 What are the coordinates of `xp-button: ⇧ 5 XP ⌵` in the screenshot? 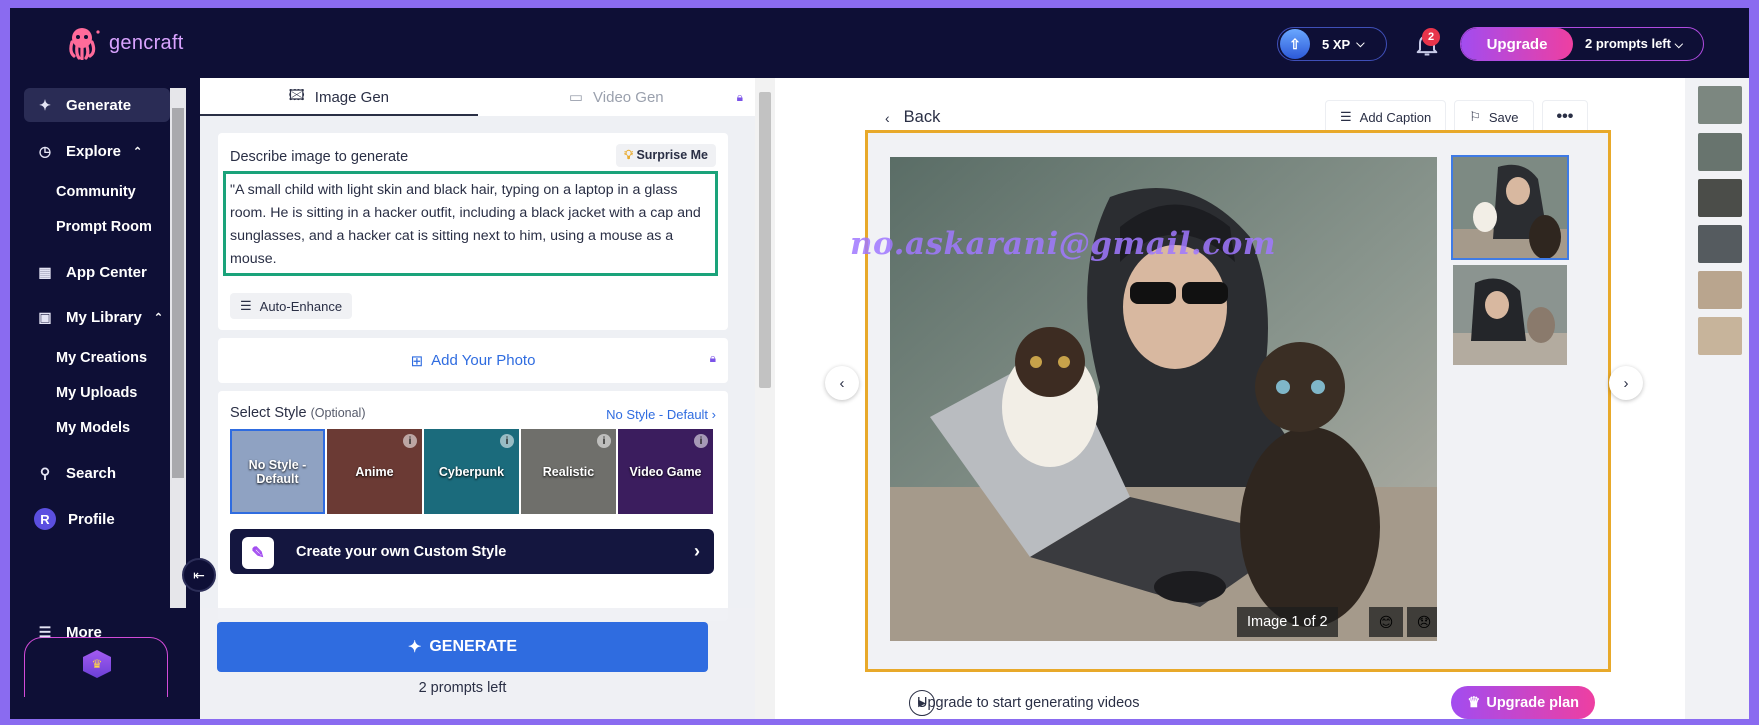 It's located at (1332, 44).